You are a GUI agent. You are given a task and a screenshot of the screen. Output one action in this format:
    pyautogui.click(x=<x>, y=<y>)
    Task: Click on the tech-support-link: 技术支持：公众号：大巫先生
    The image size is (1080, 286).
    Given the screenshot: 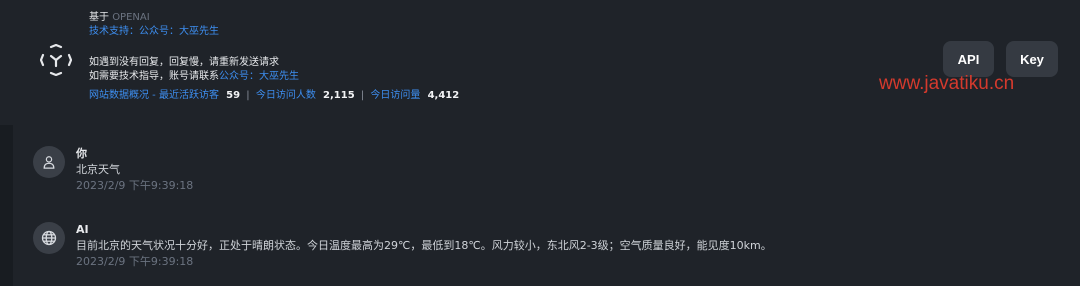 What is the action you would take?
    pyautogui.click(x=154, y=31)
    